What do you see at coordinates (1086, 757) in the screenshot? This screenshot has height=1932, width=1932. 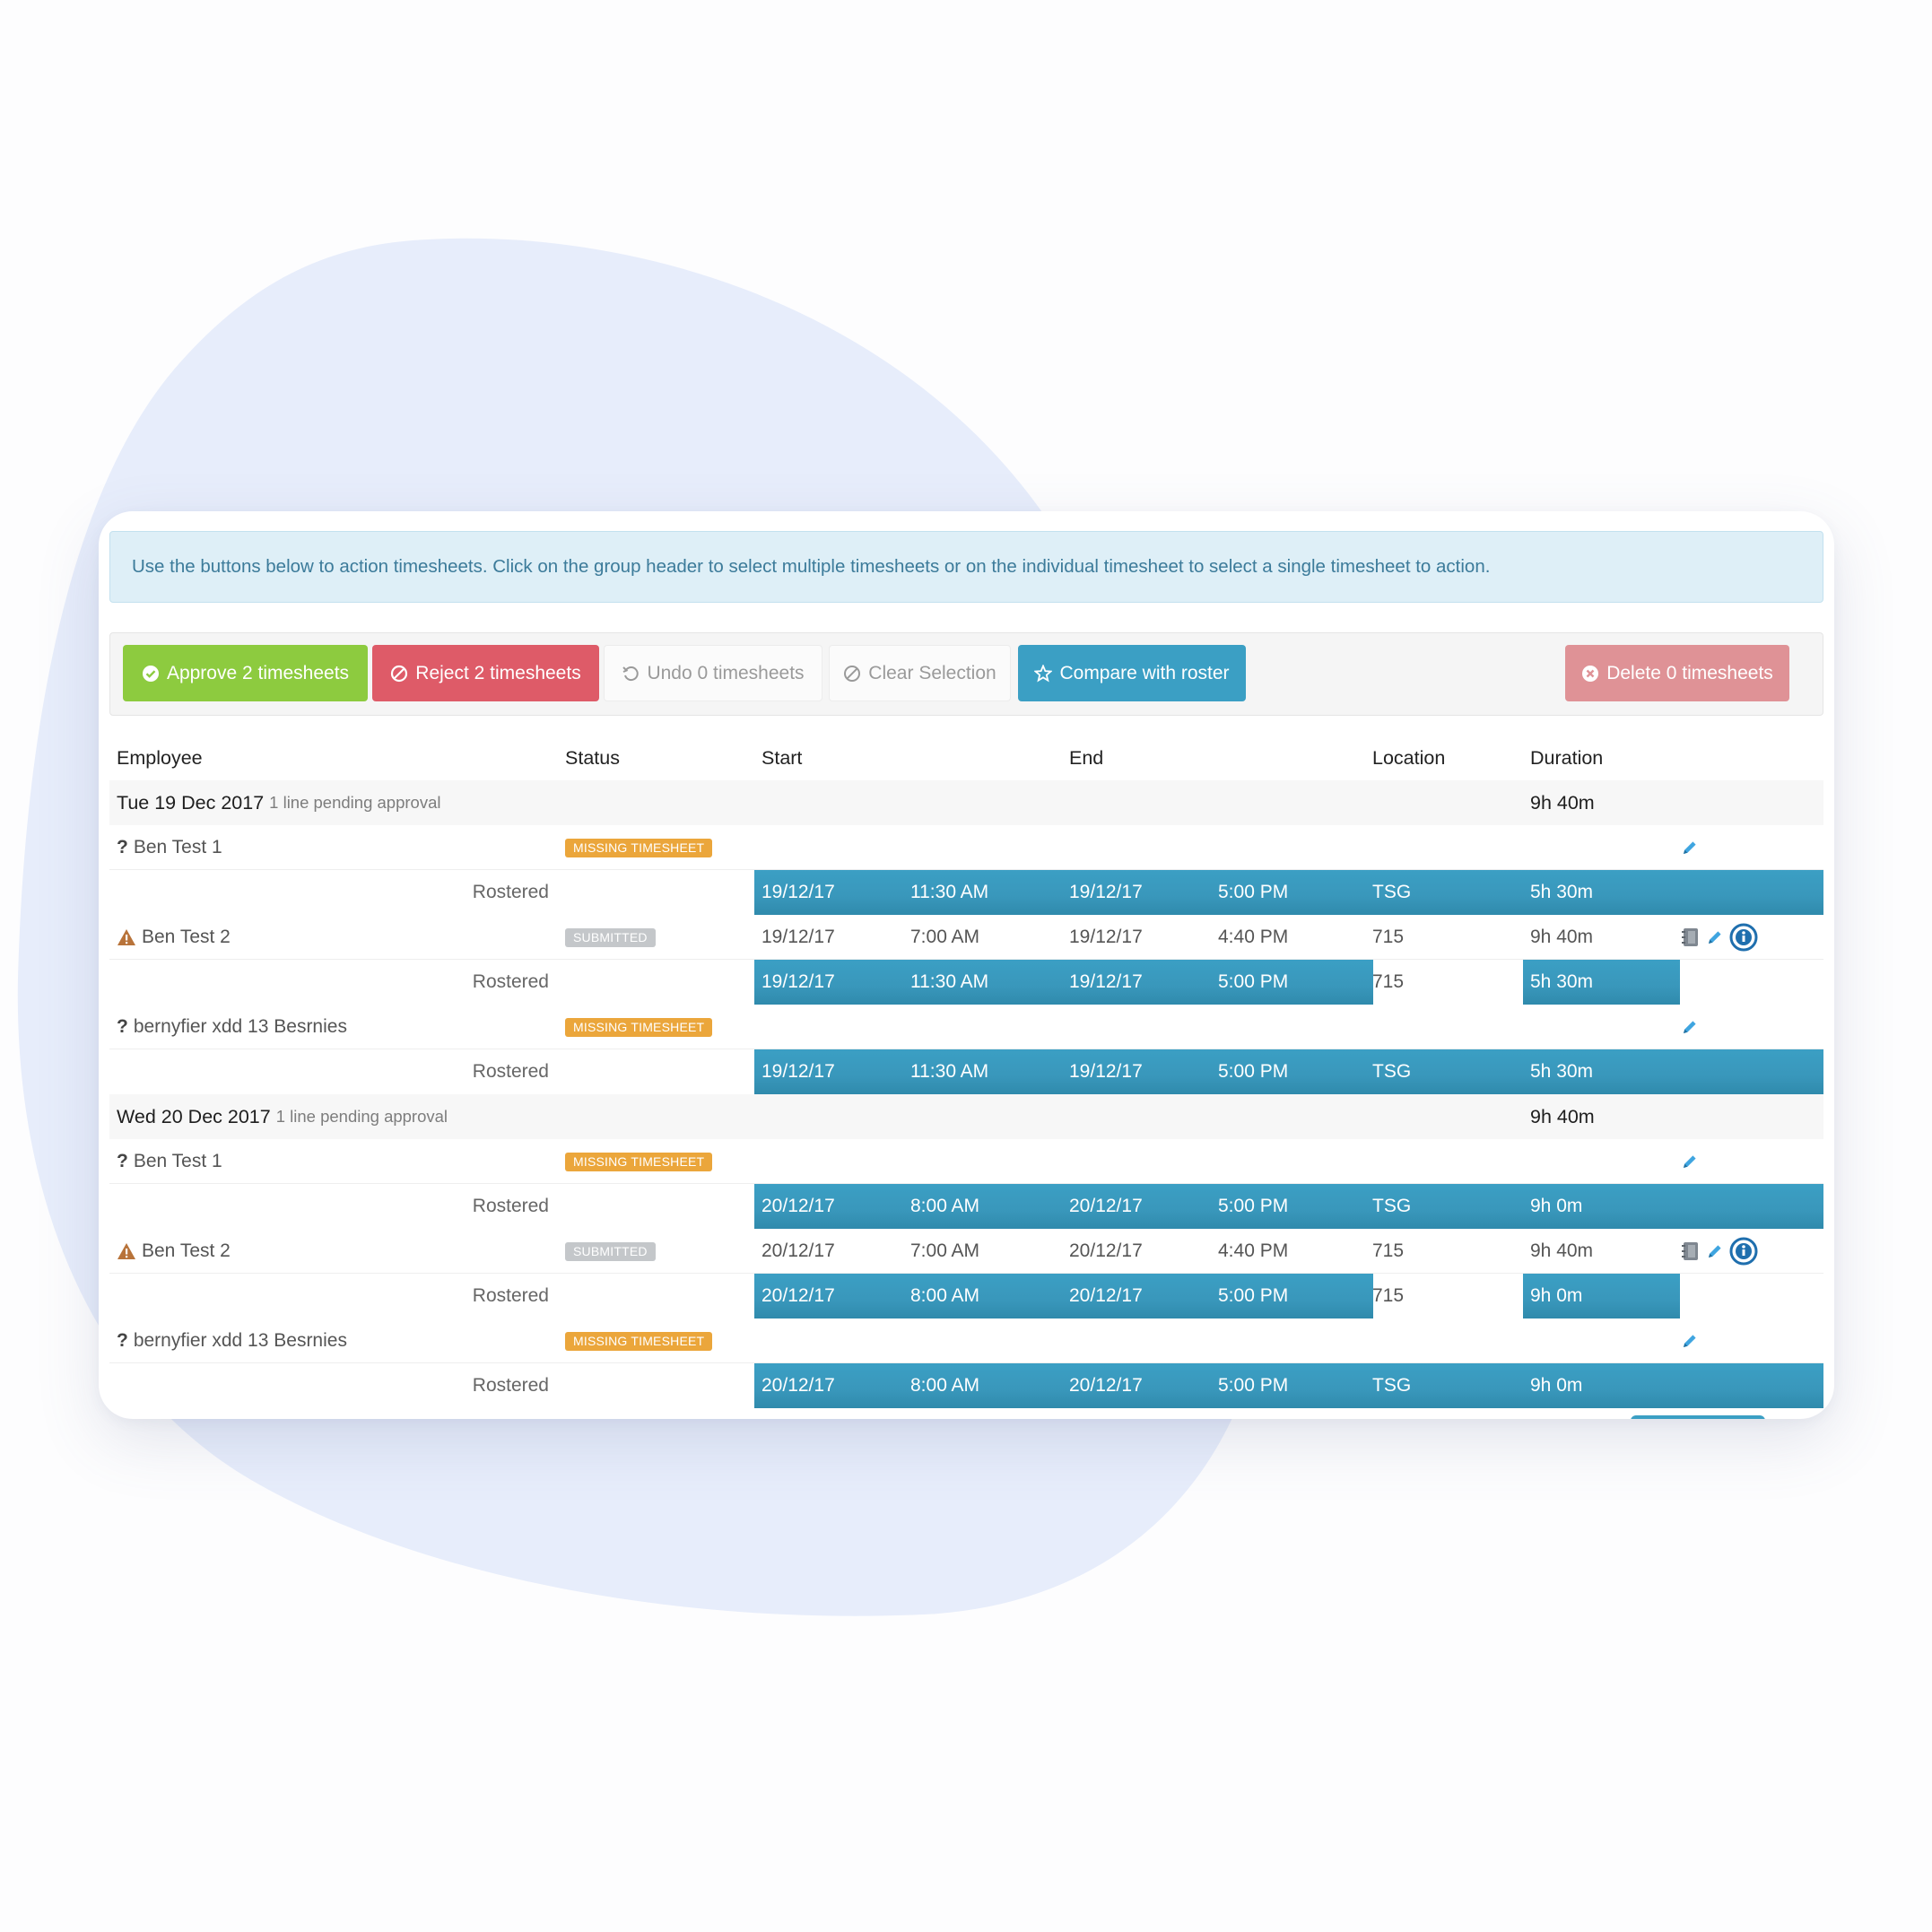 I see `column-header-end: End` at bounding box center [1086, 757].